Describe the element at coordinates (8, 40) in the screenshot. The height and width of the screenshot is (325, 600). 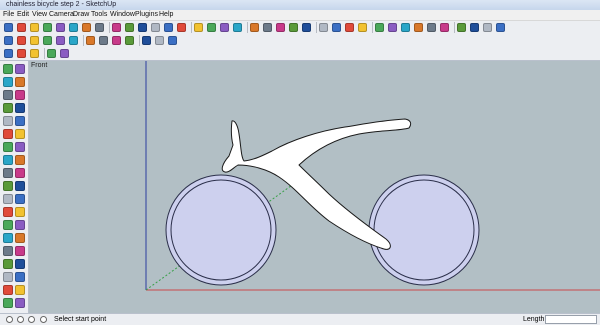
I see `x-ray-icon` at that location.